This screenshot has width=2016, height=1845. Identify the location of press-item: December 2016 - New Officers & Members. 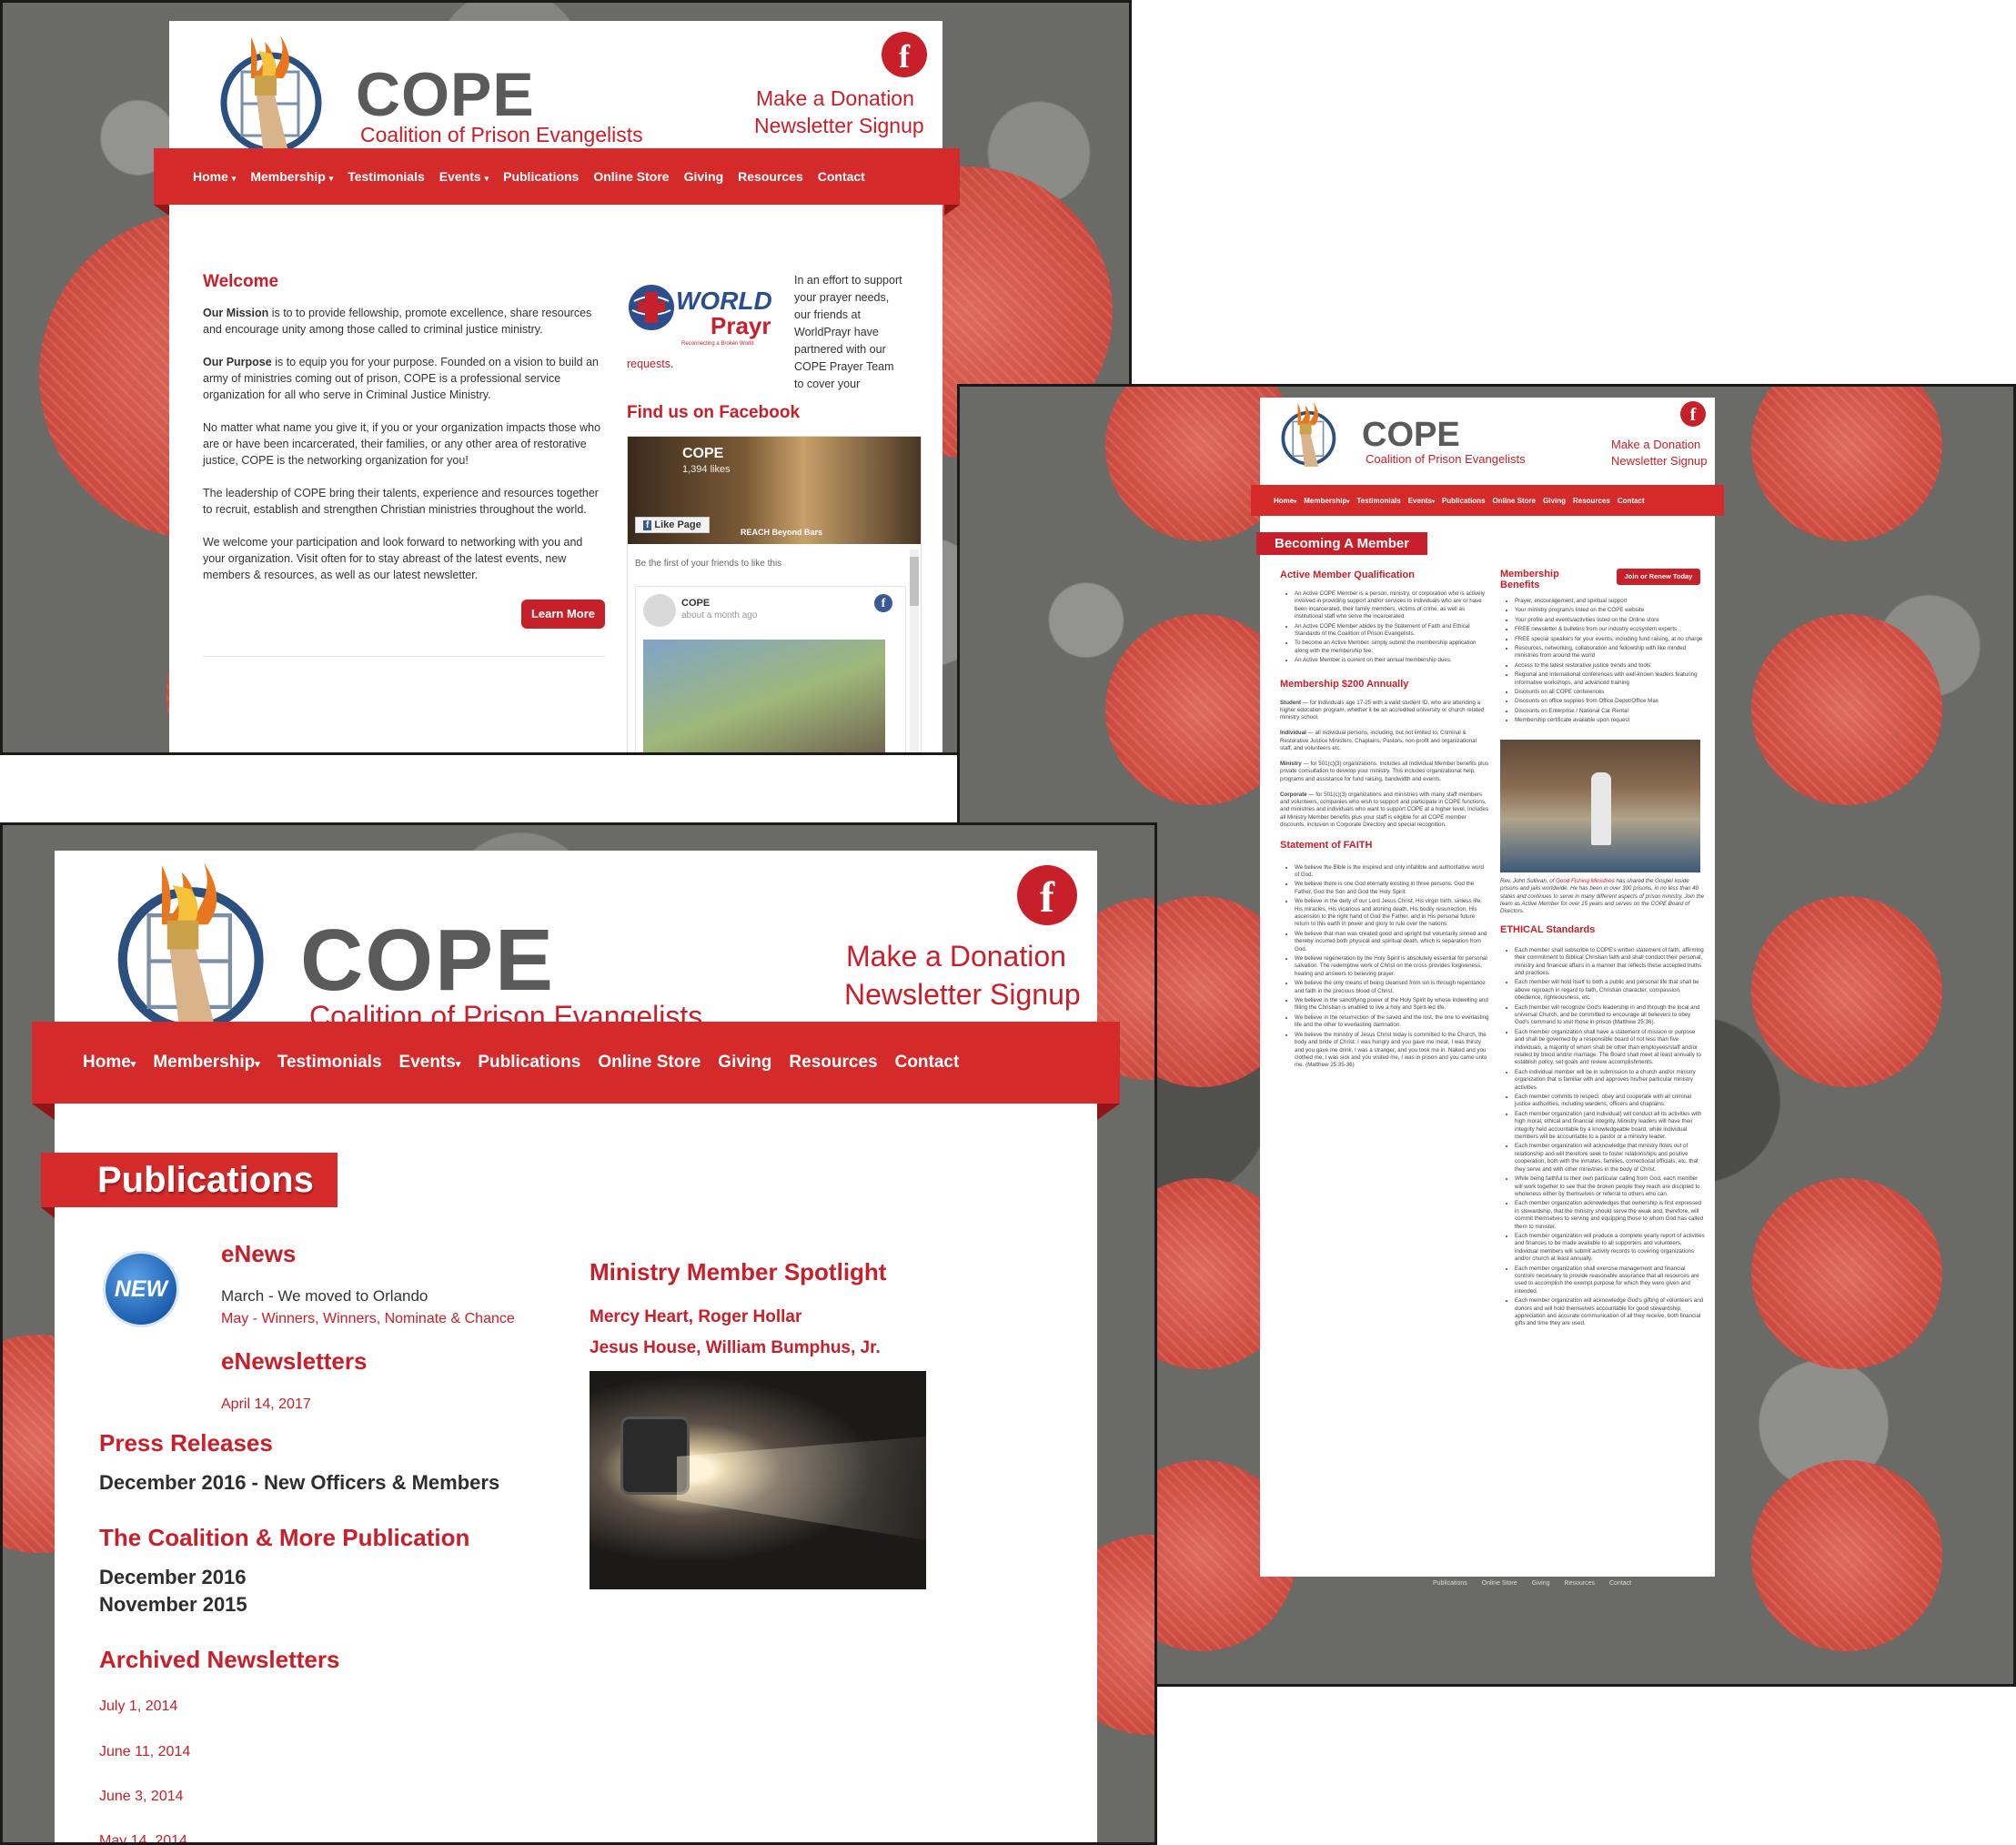
(299, 1483).